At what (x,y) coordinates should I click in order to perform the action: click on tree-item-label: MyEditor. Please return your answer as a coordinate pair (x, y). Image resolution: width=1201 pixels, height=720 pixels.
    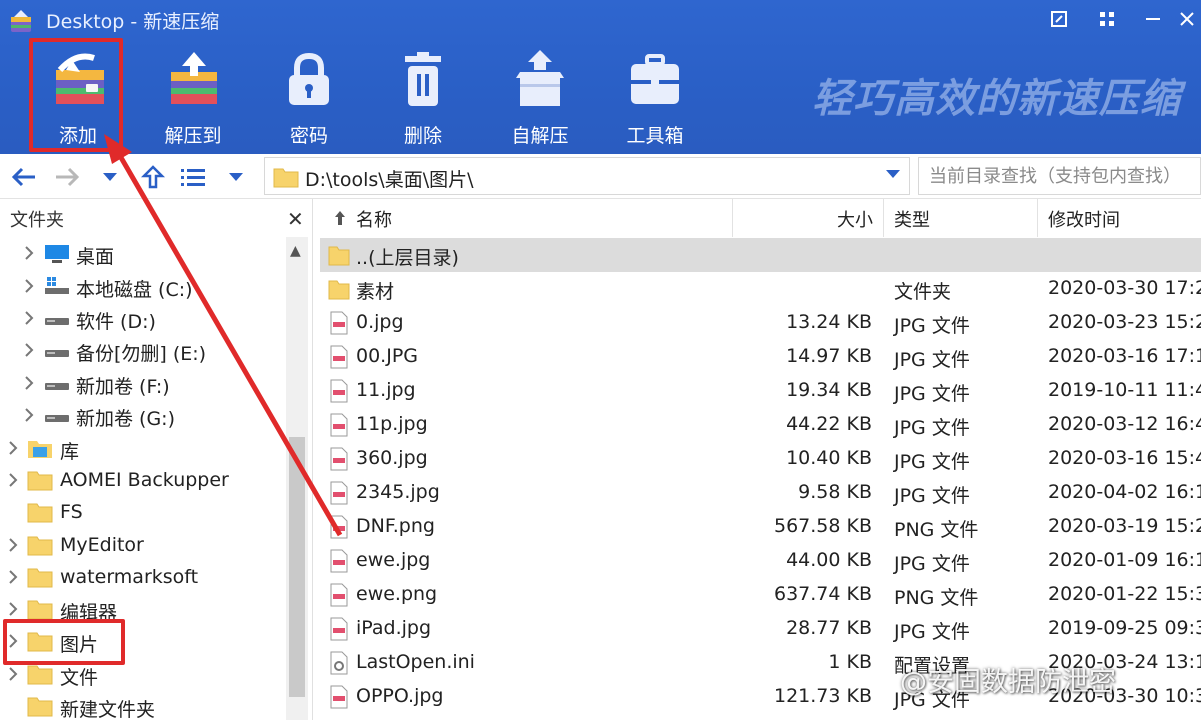
    Looking at the image, I should click on (102, 545).